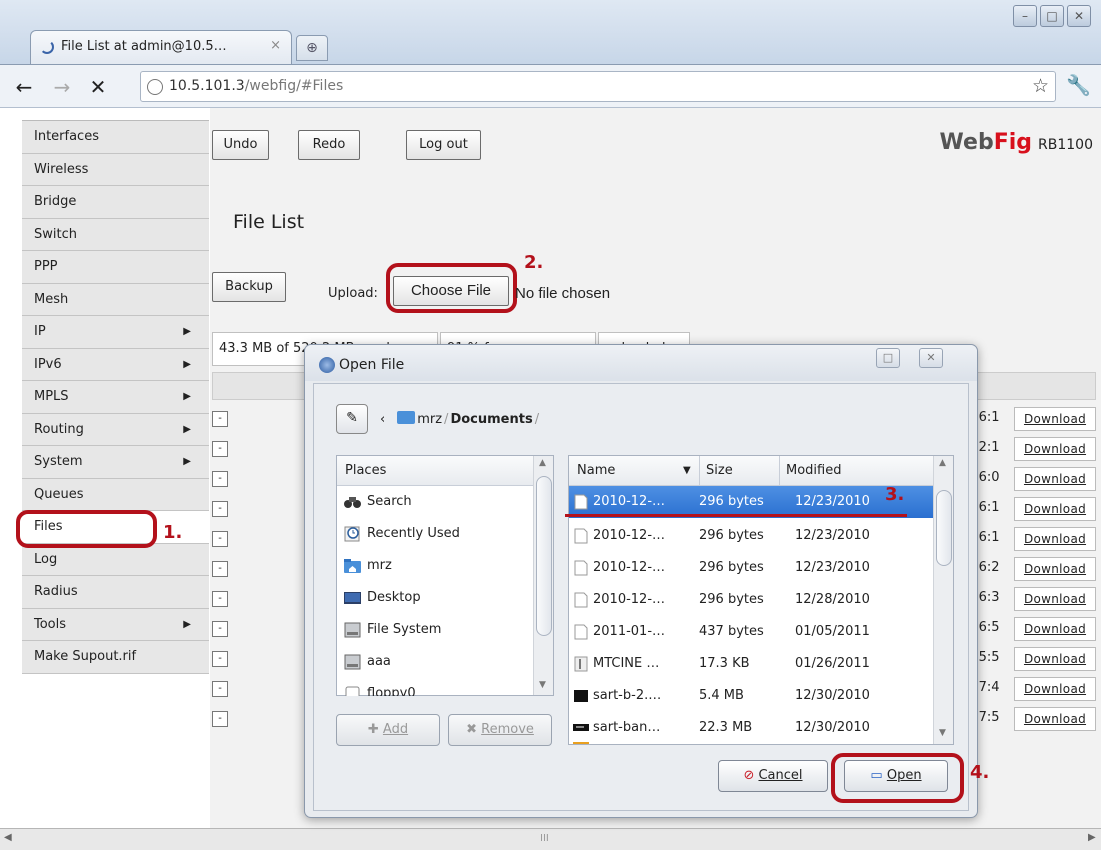  What do you see at coordinates (115, 234) in the screenshot?
I see `sidebar-item-switch: Switch` at bounding box center [115, 234].